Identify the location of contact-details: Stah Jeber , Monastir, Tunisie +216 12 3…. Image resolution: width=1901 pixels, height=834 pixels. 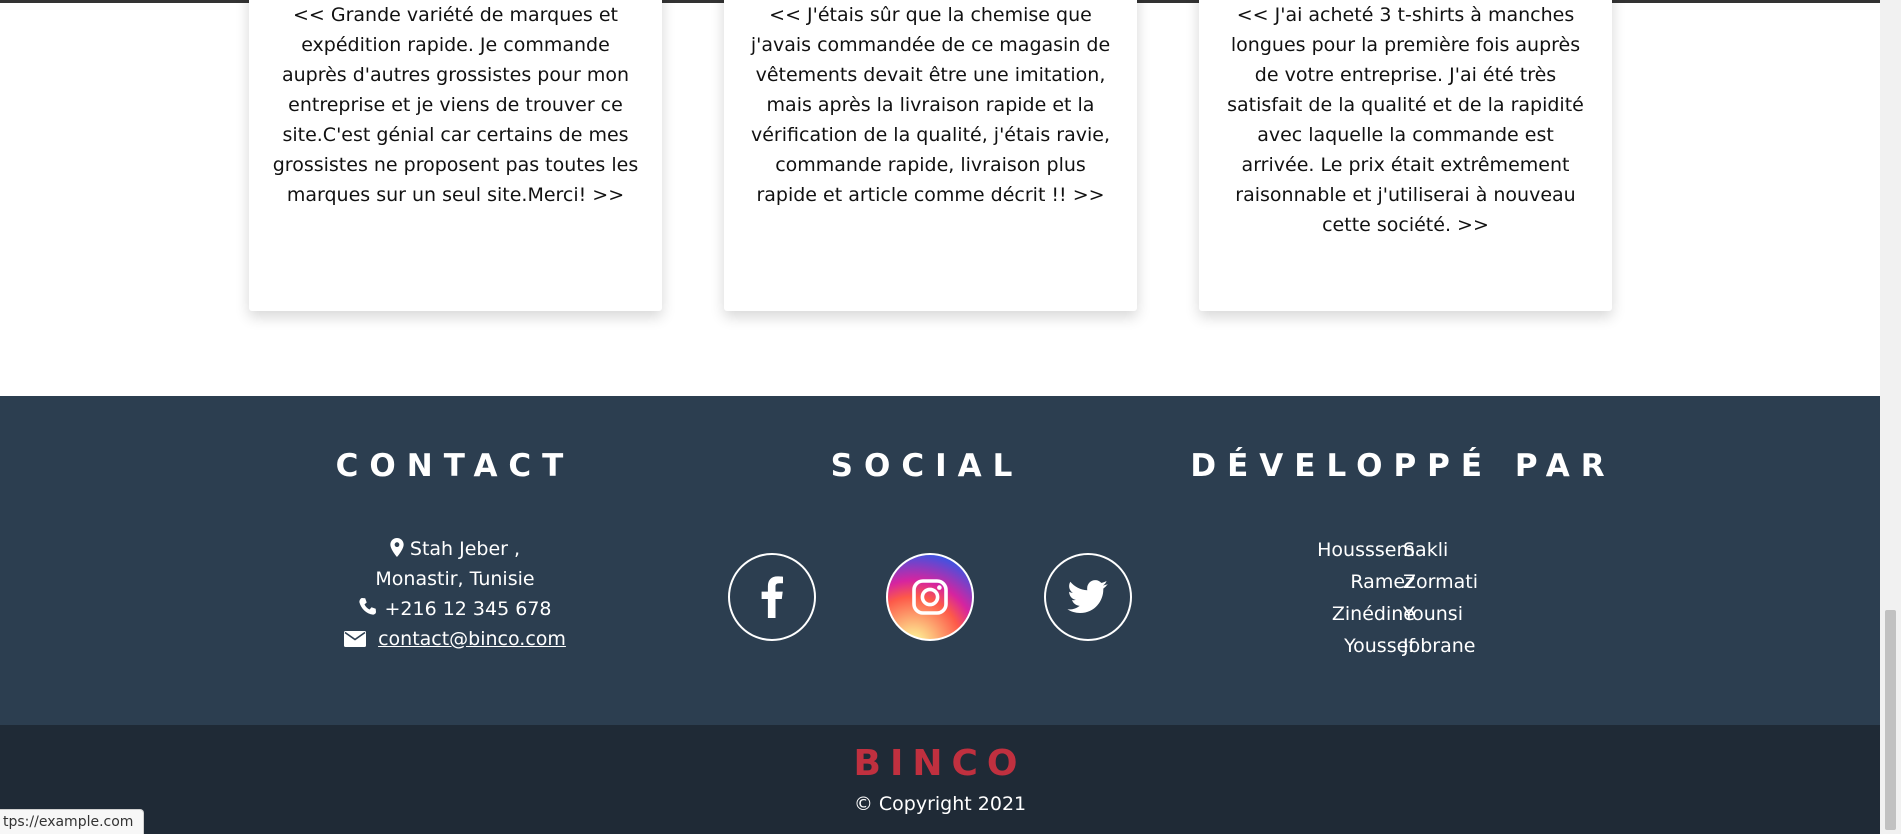
(455, 594).